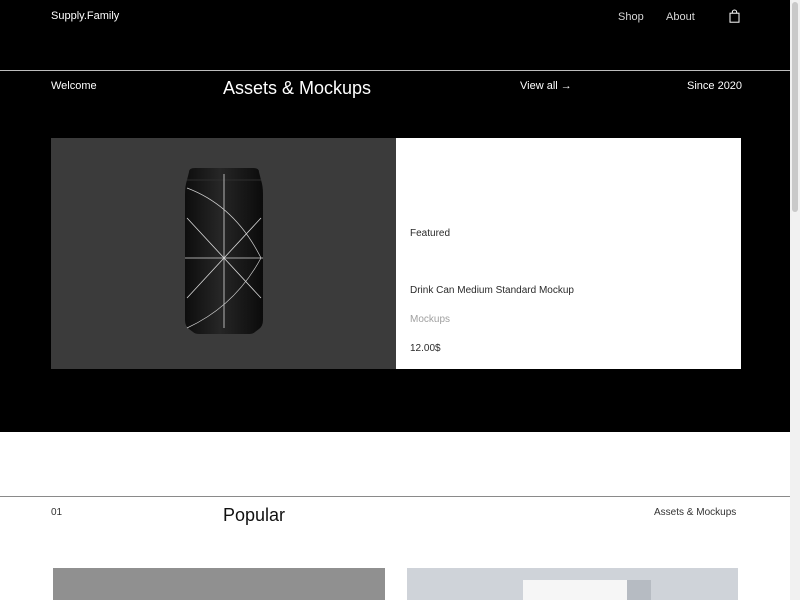  What do you see at coordinates (639, 590) in the screenshot?
I see `box-mockup-shadow` at bounding box center [639, 590].